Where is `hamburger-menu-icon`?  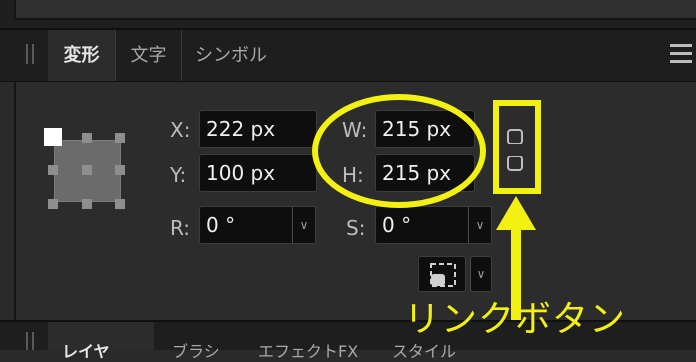
hamburger-menu-icon is located at coordinates (681, 55).